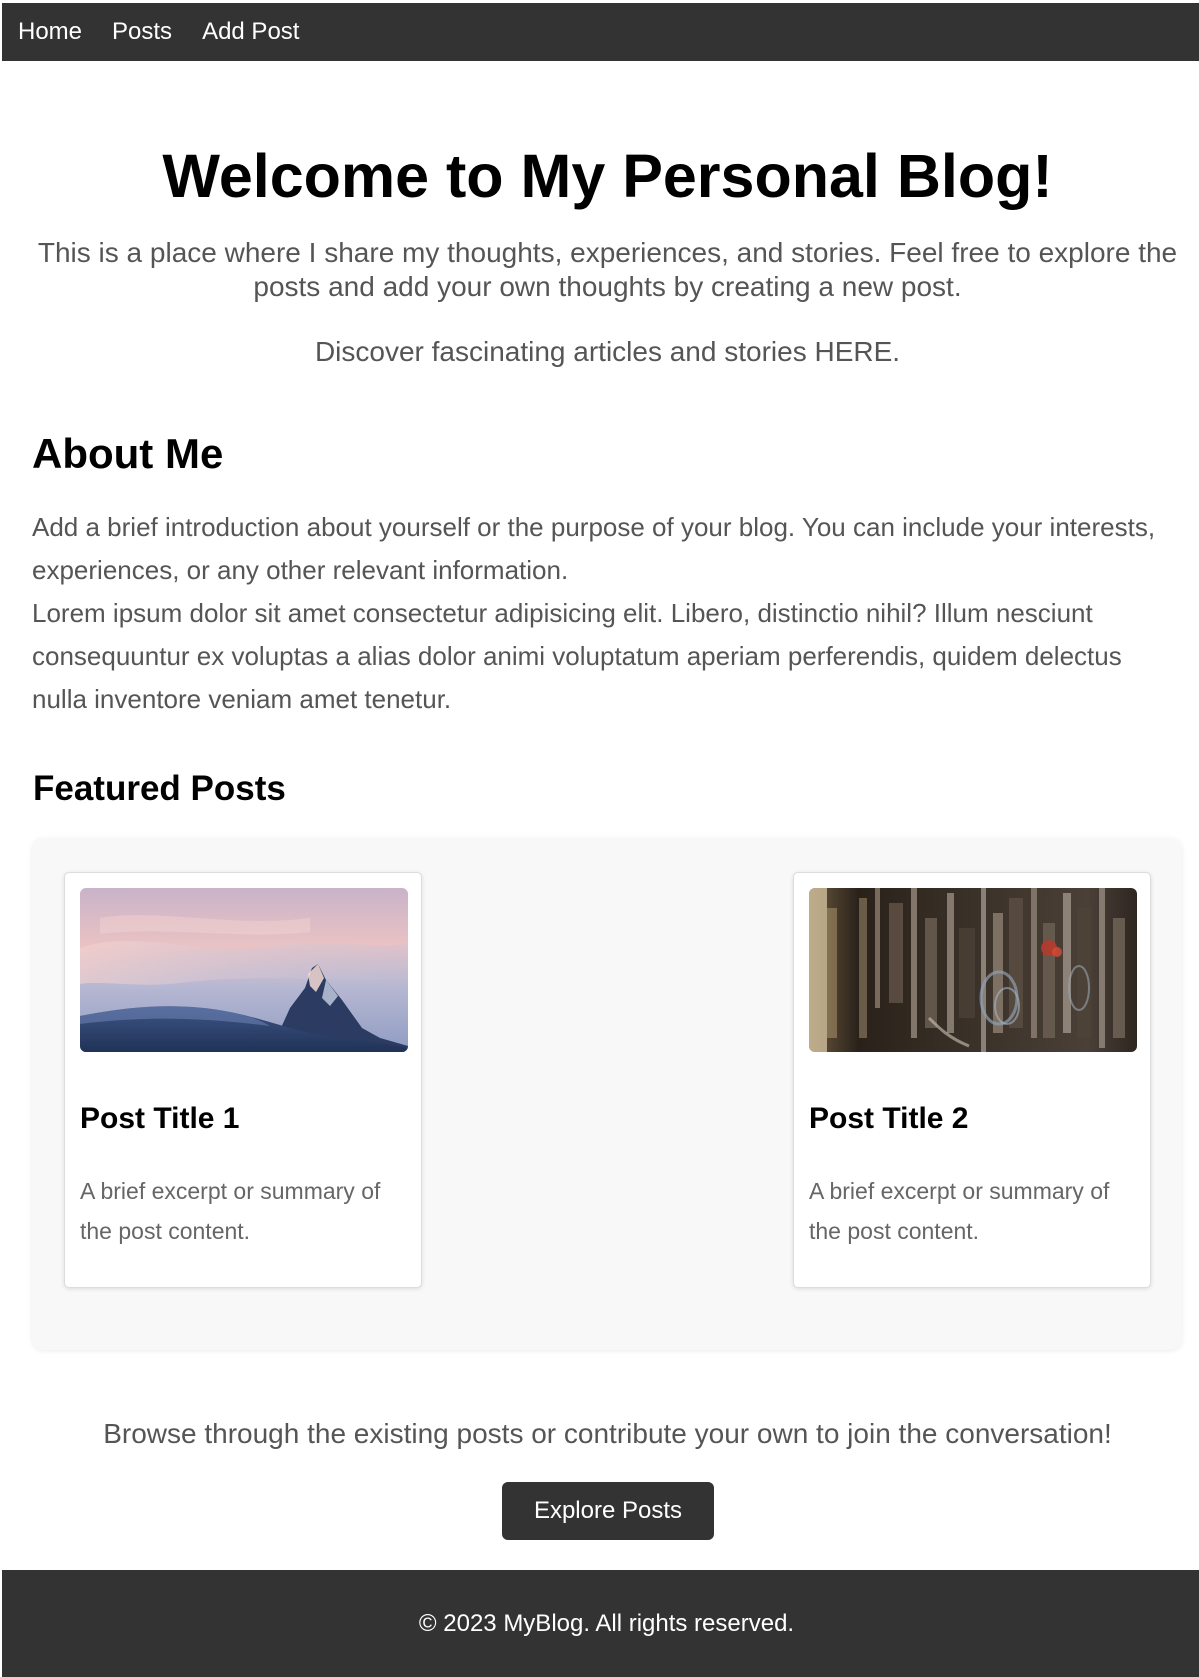 The height and width of the screenshot is (1677, 1199). Describe the element at coordinates (142, 32) in the screenshot. I see `nav-item-posts: Posts` at that location.